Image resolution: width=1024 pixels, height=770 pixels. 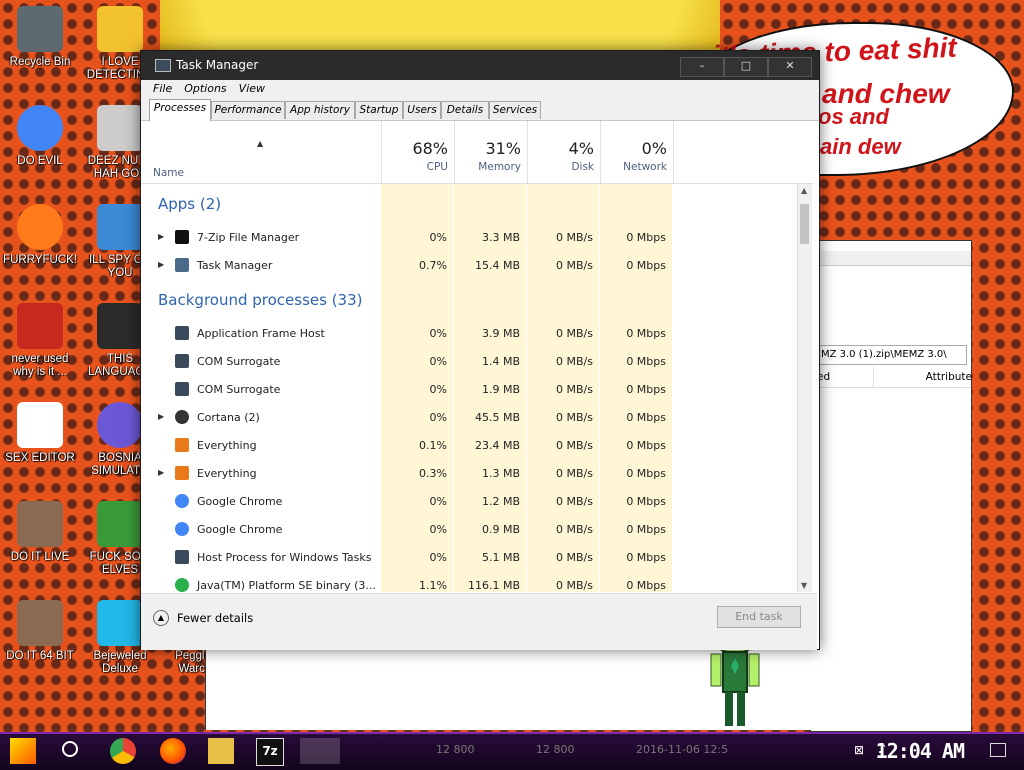 I want to click on scroll-up-icon: ▲, so click(x=804, y=190).